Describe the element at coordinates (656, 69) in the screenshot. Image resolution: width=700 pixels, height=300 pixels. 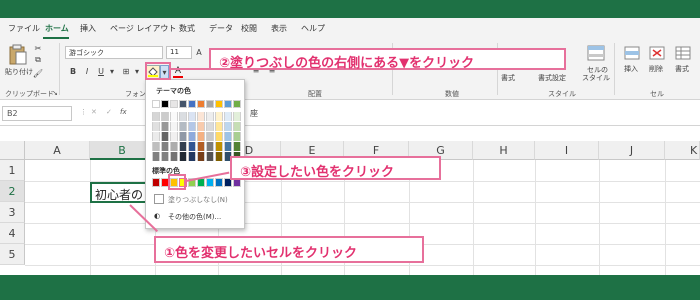
I see `delete-cells-label: 削除` at that location.